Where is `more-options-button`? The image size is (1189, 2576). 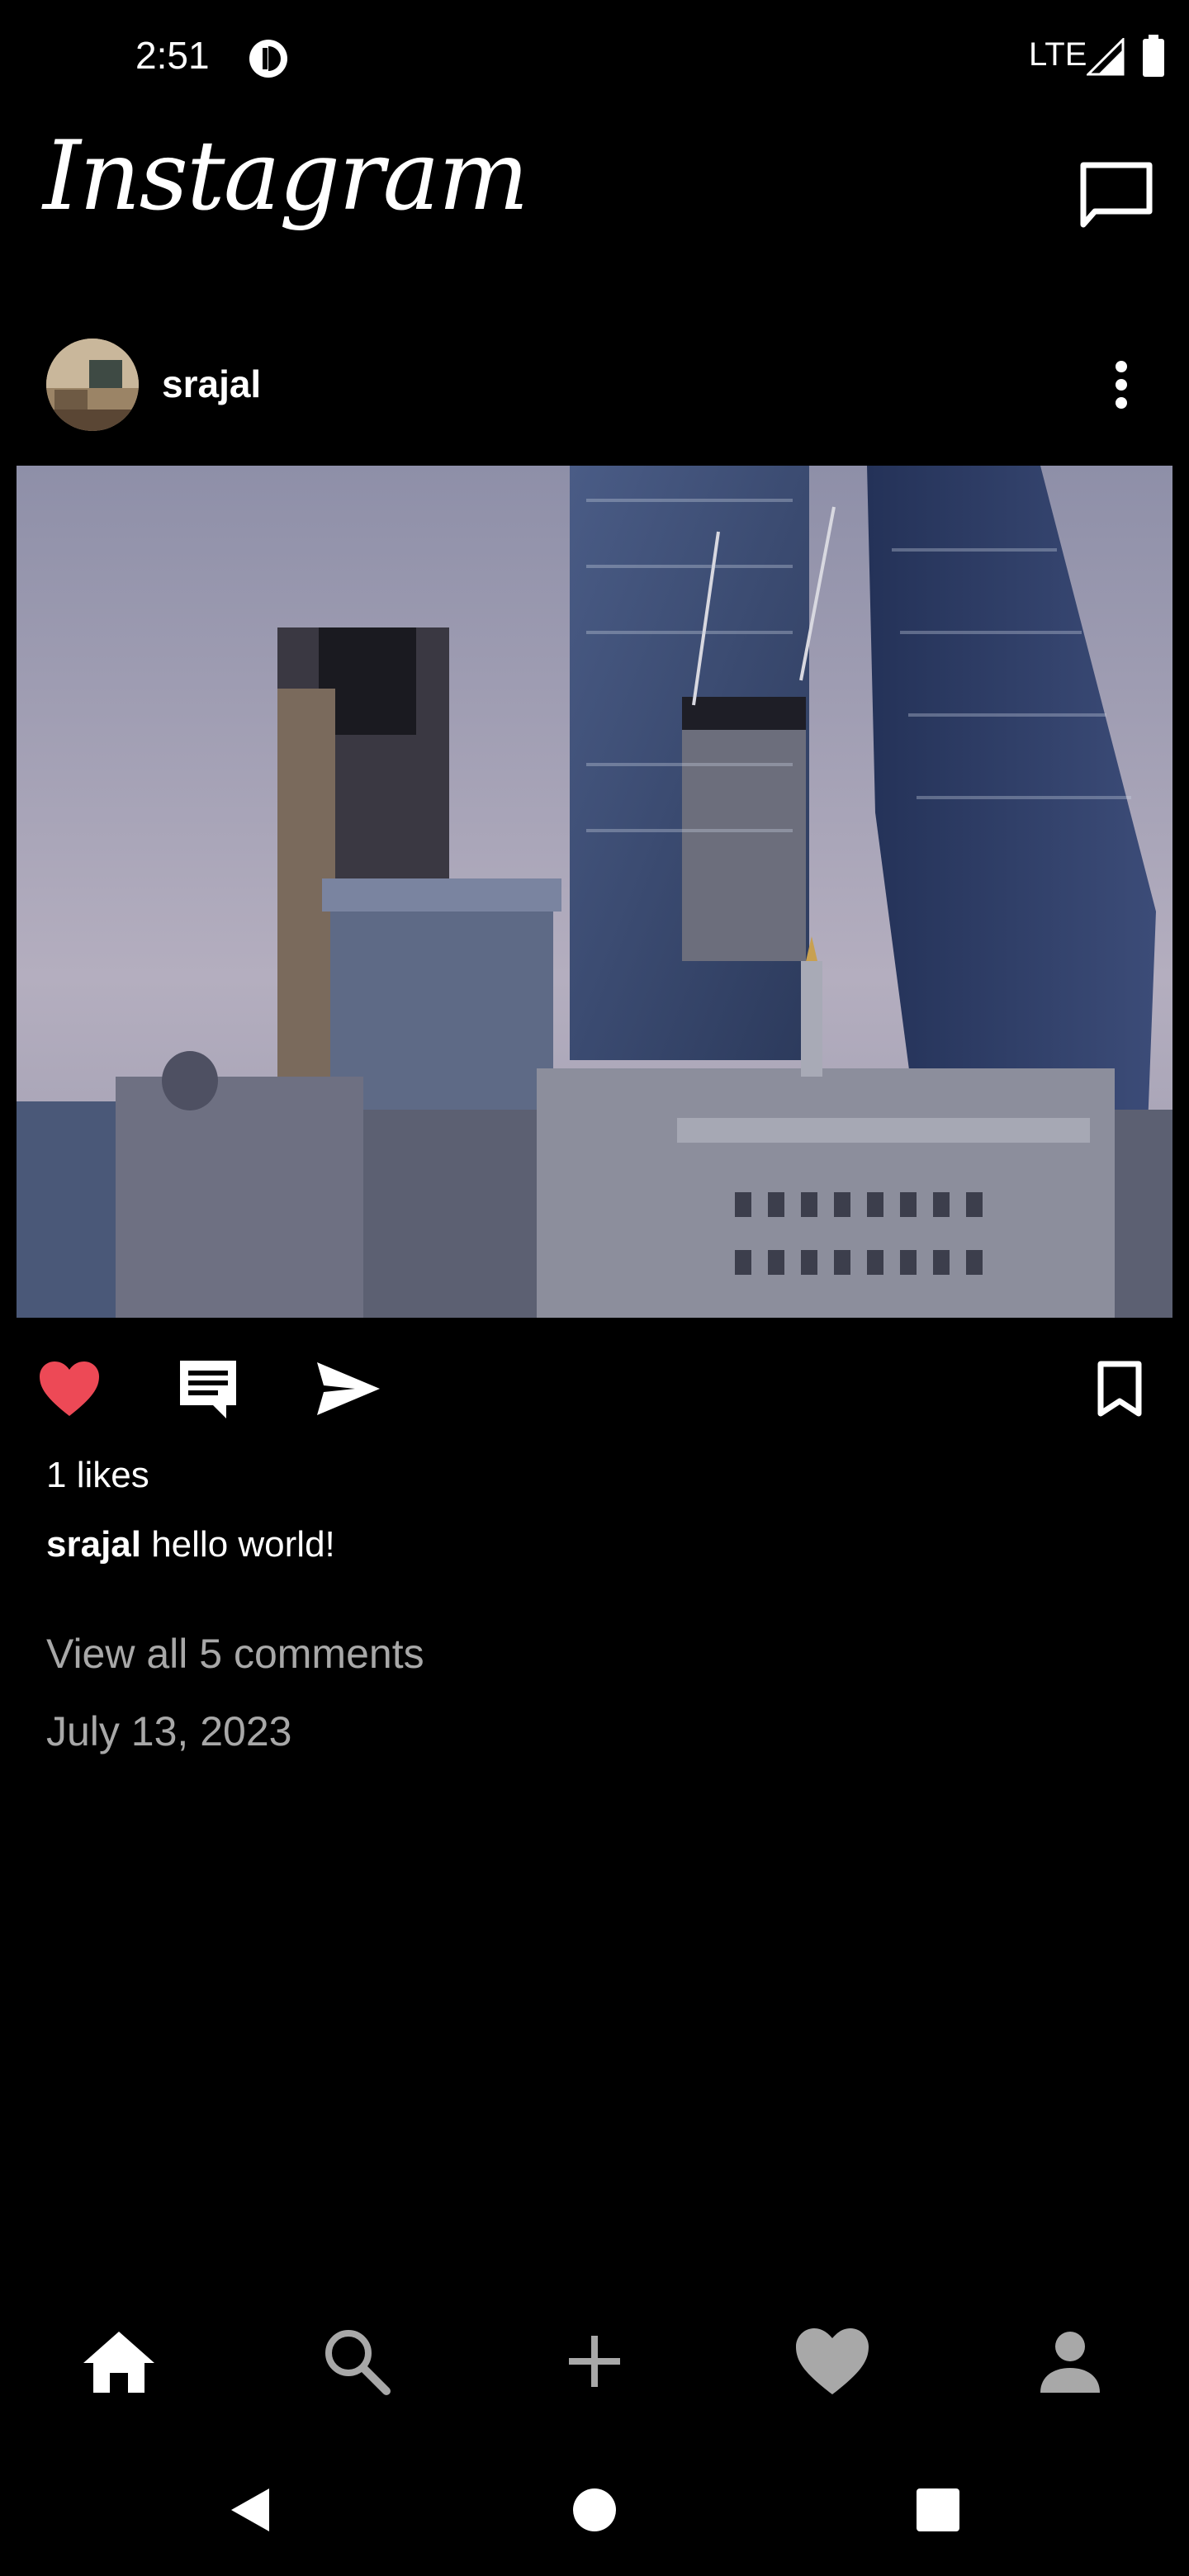
more-options-button is located at coordinates (1121, 385).